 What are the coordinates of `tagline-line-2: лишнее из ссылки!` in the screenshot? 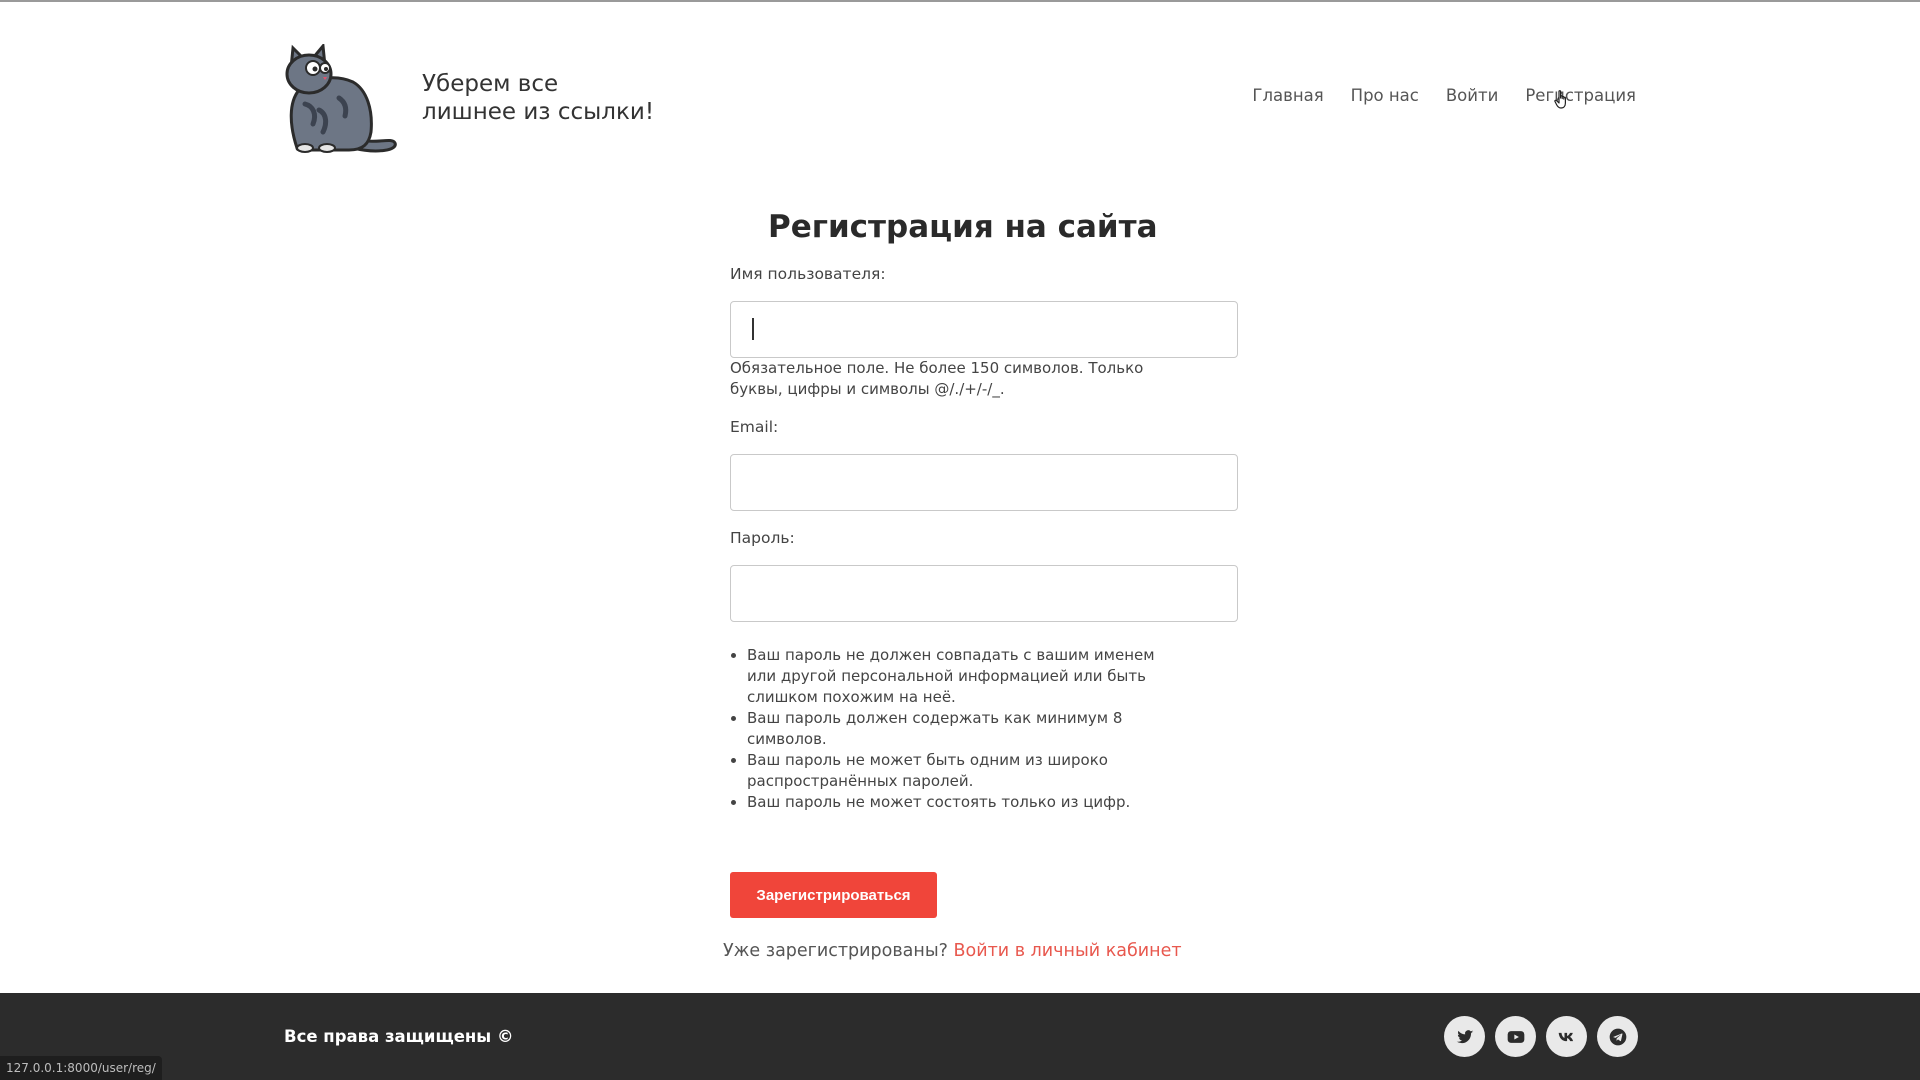 It's located at (538, 112).